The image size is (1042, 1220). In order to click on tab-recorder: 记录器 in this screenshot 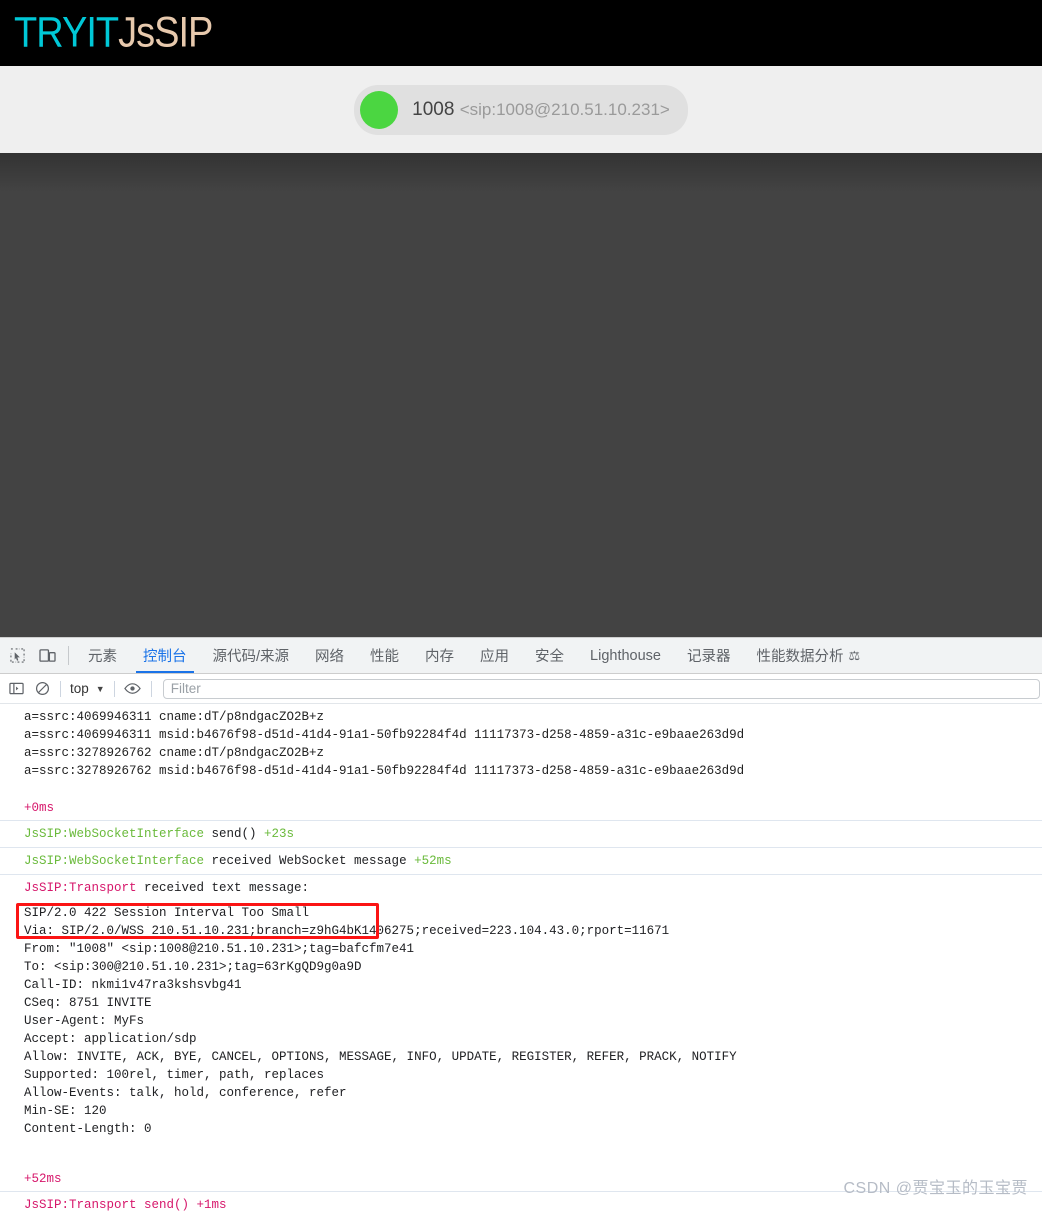, I will do `click(709, 655)`.